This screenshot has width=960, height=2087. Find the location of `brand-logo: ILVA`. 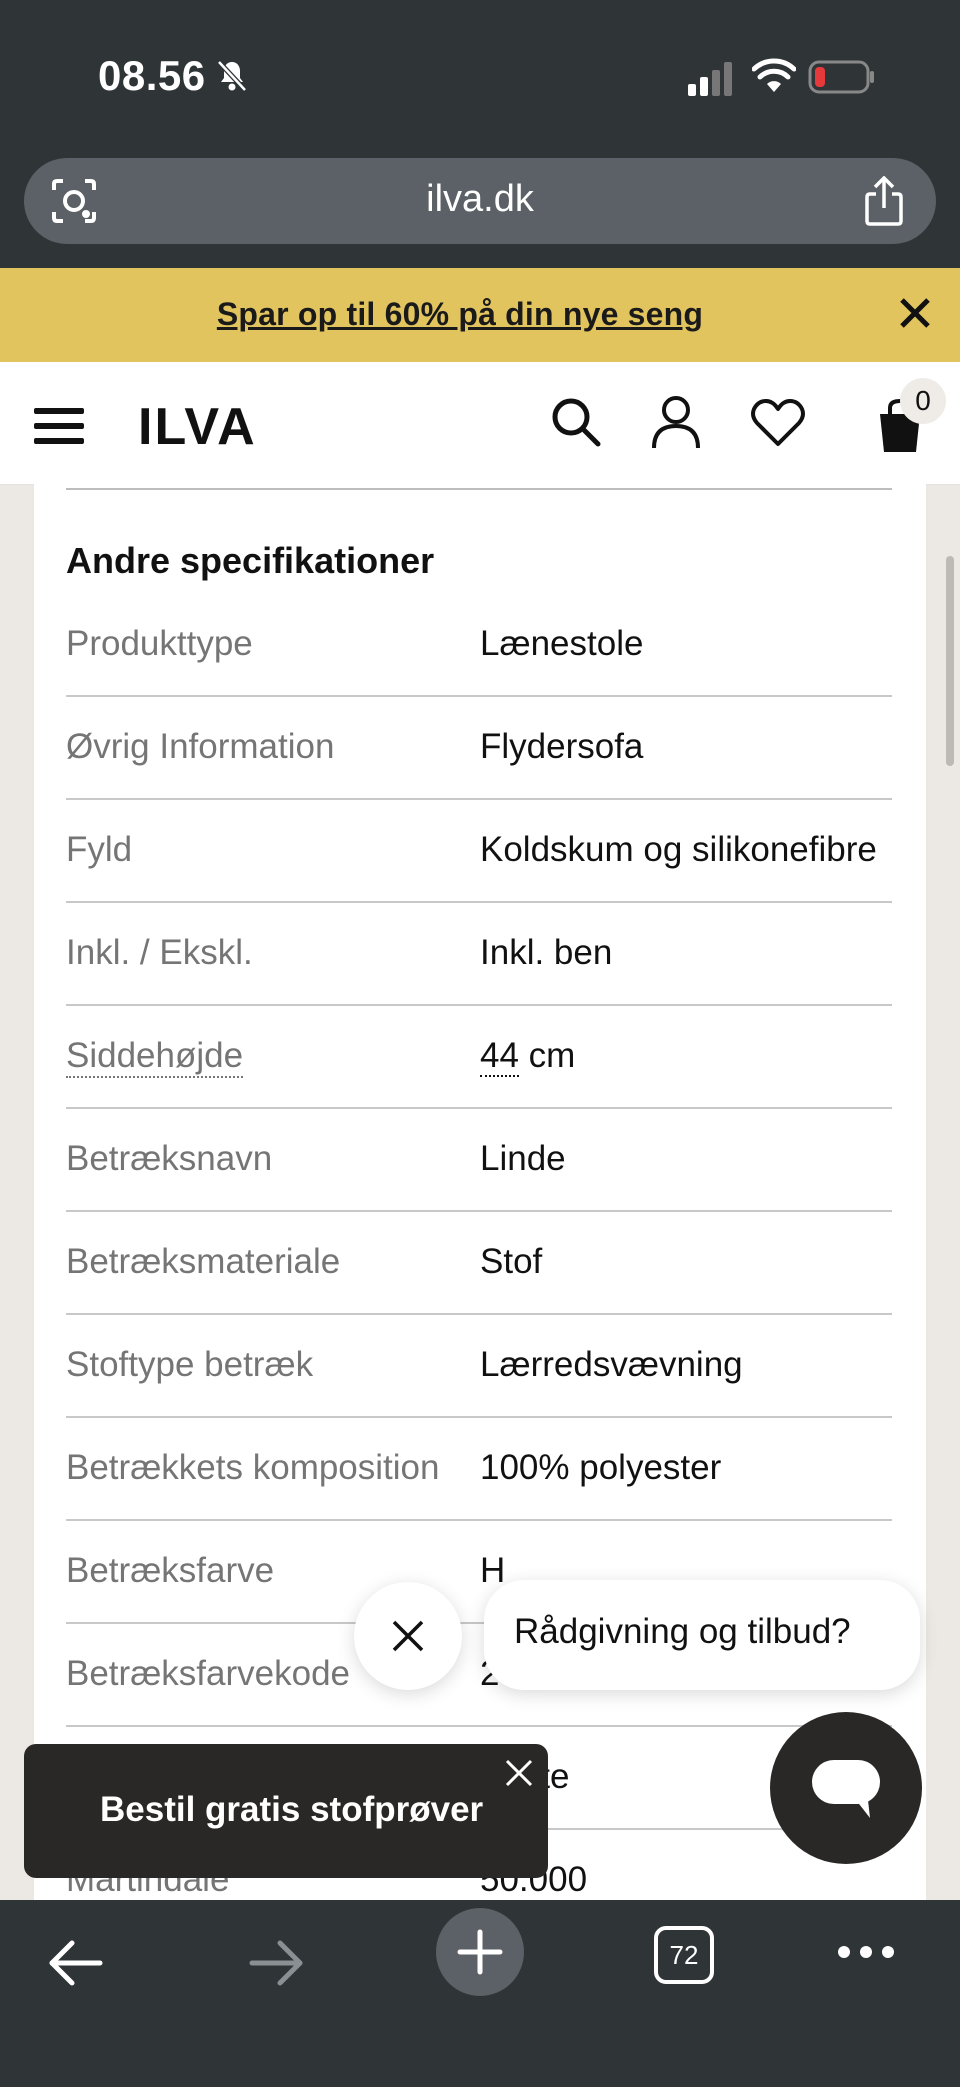

brand-logo: ILVA is located at coordinates (213, 425).